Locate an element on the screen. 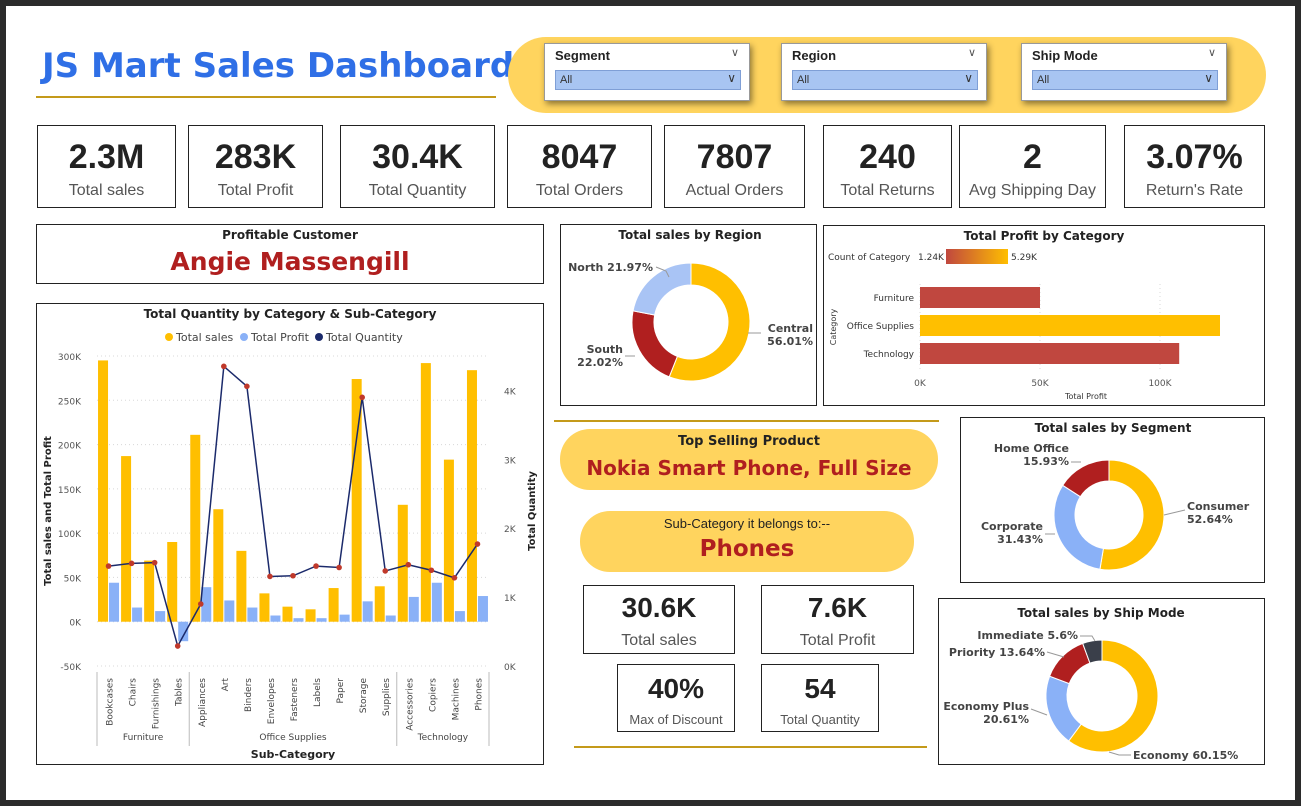  ship-mode-dropdown: All ∨ is located at coordinates (1125, 80).